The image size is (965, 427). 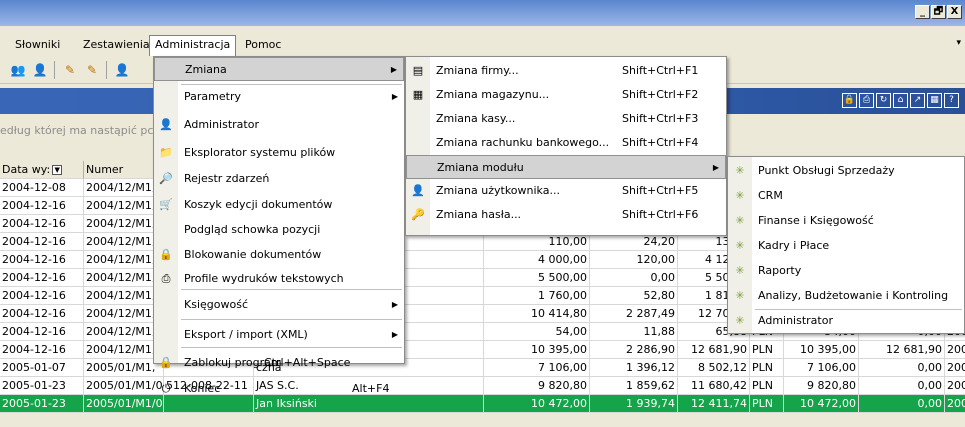 What do you see at coordinates (42, 170) in the screenshot?
I see `column-header-date: Data wy: ▼` at bounding box center [42, 170].